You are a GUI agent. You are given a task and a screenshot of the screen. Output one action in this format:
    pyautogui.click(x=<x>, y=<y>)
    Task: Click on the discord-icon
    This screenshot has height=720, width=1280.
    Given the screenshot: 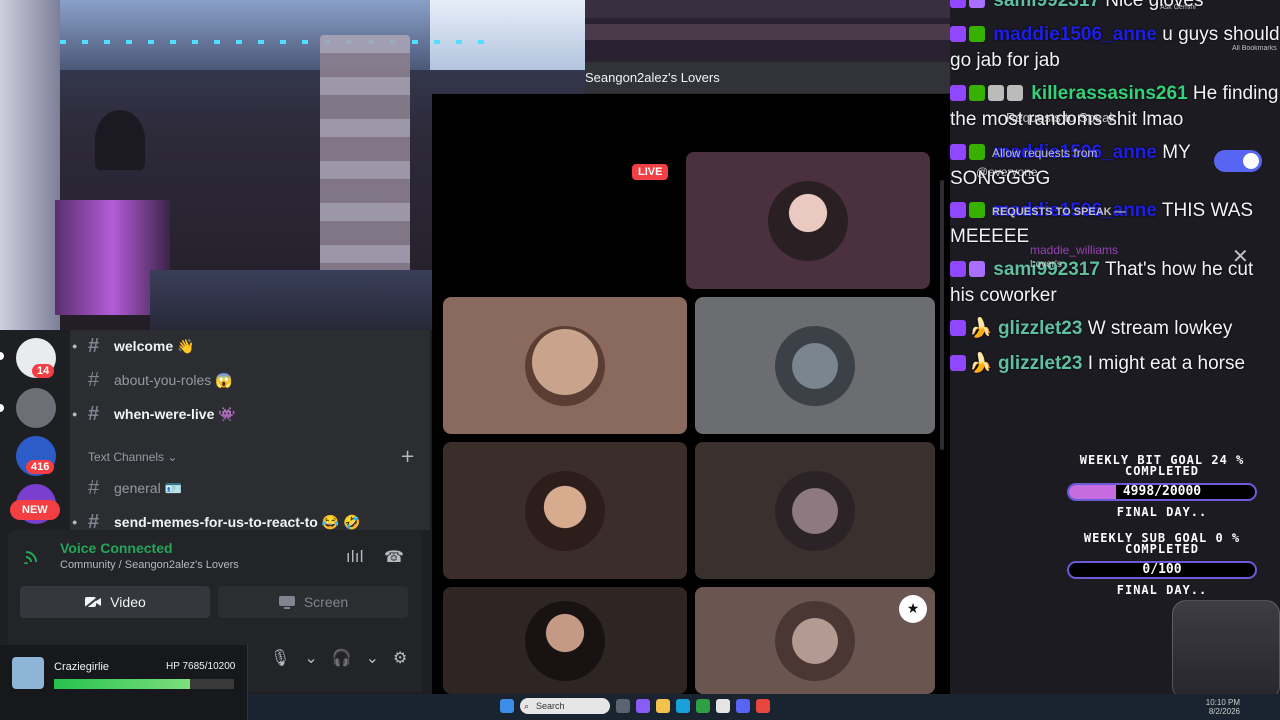 What is the action you would take?
    pyautogui.click(x=743, y=706)
    